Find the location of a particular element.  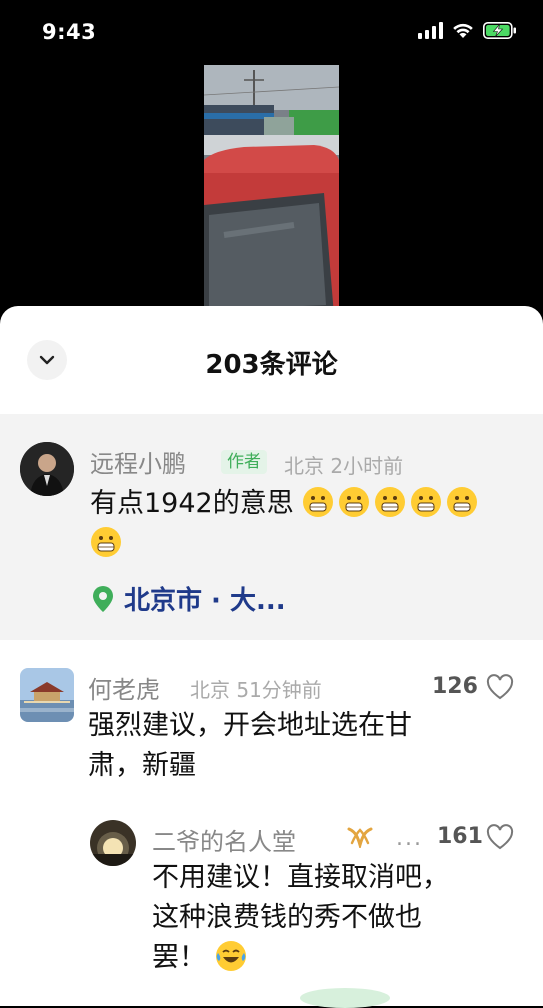

comment-meta: 北京 51分钟前 is located at coordinates (256, 690).